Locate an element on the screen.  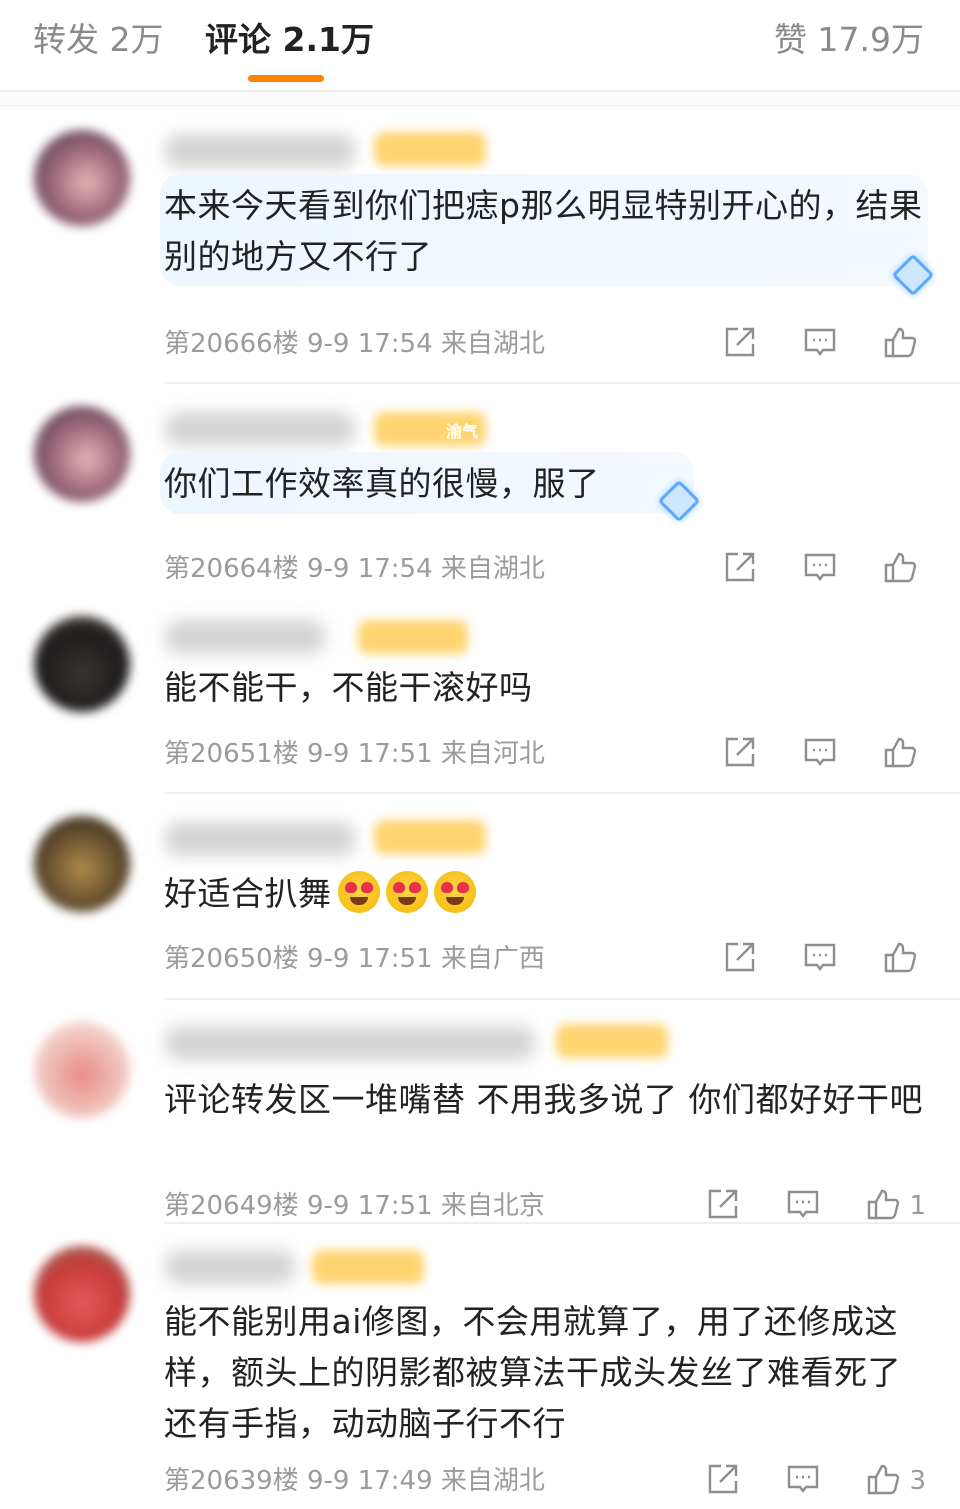
comment-meta: 第20664楼 9-9 17:54 来自湖北 is located at coordinates (354, 569).